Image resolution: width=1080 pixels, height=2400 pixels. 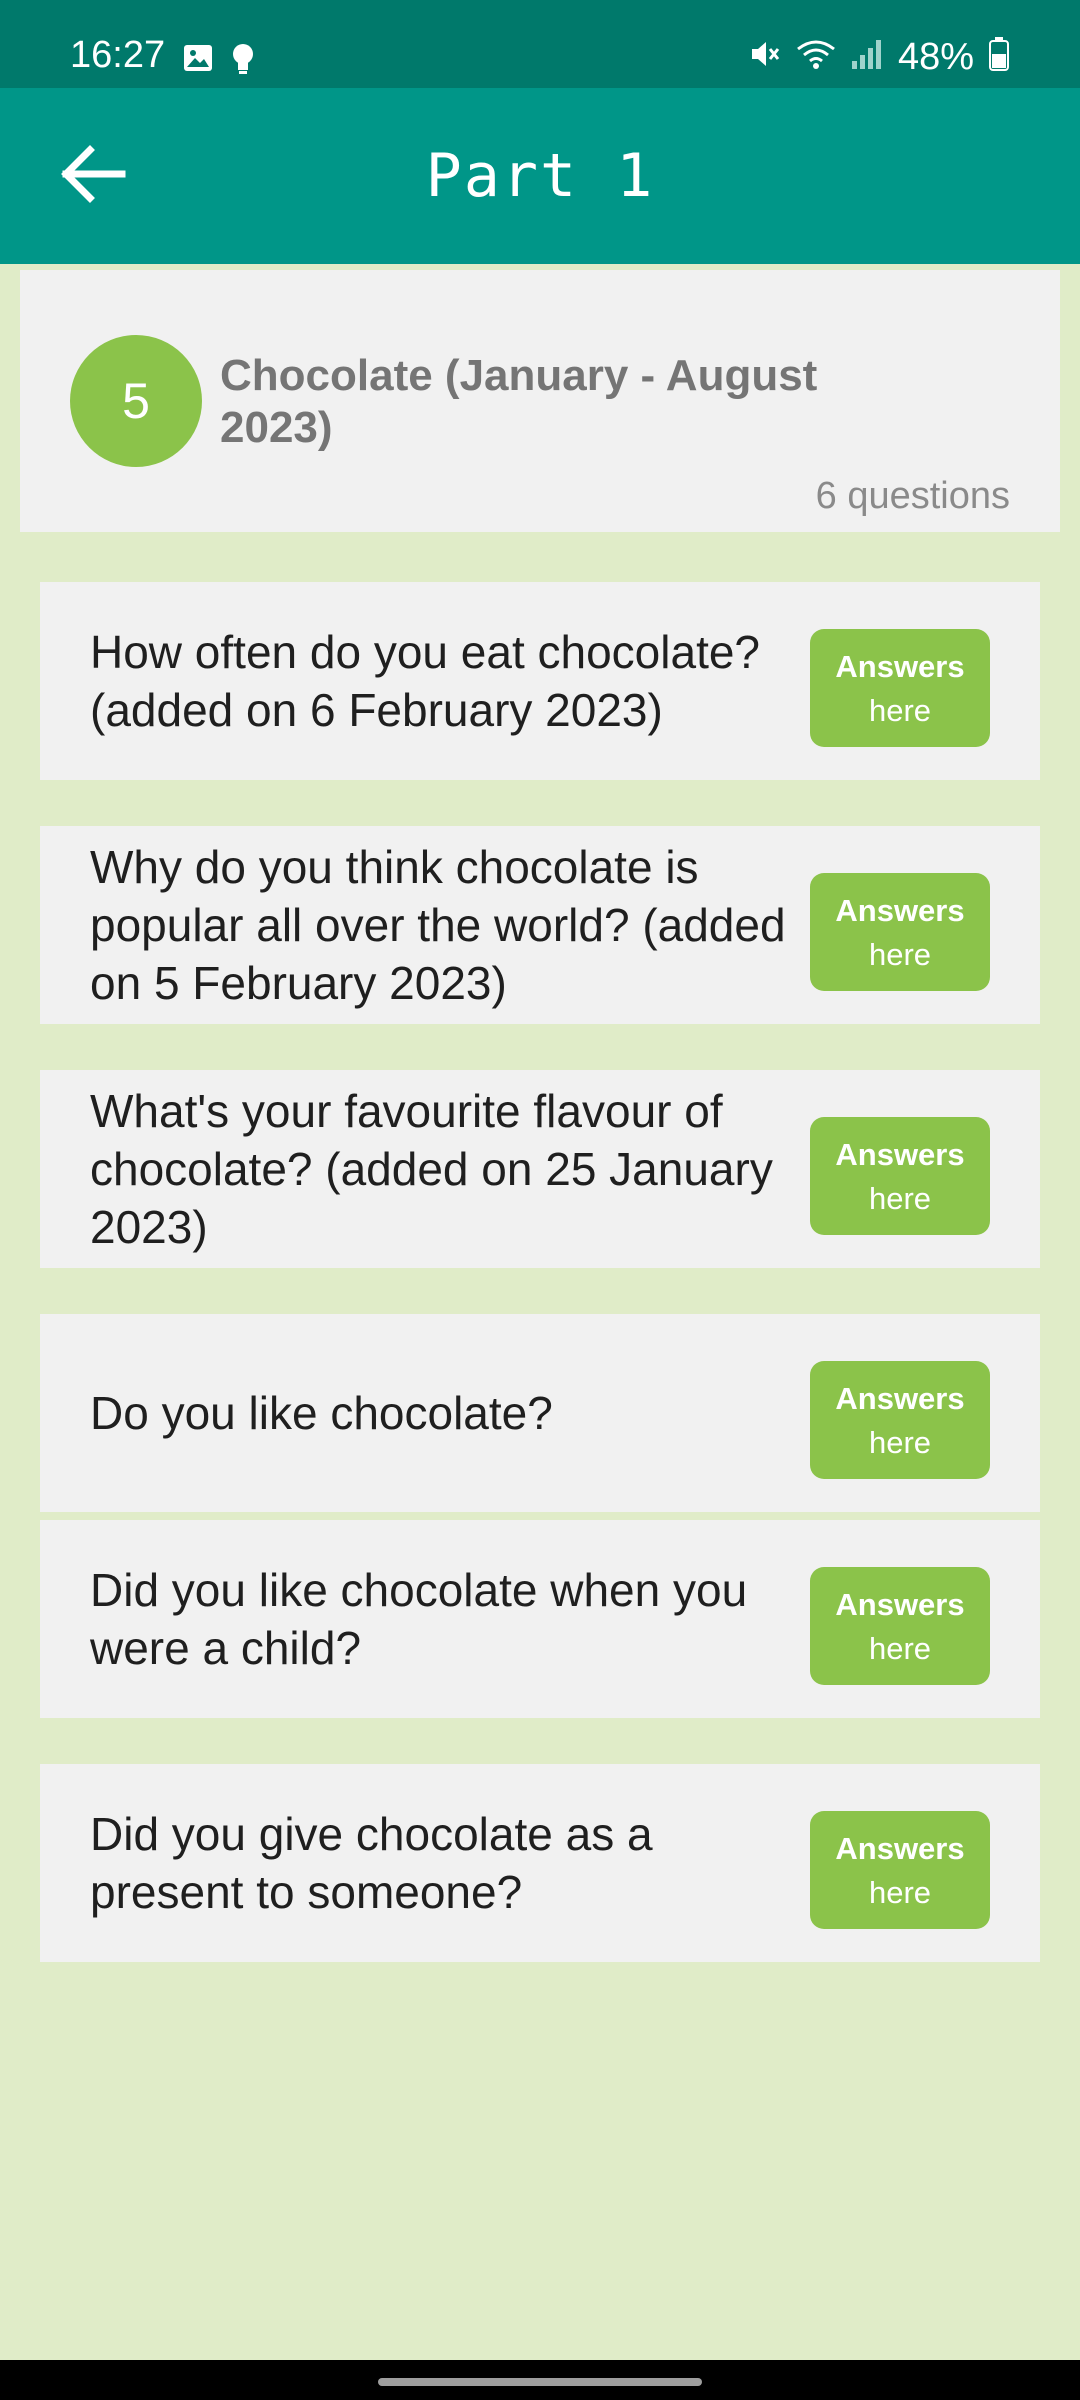 I want to click on question-text: Do you like chocolate?, so click(x=321, y=1413).